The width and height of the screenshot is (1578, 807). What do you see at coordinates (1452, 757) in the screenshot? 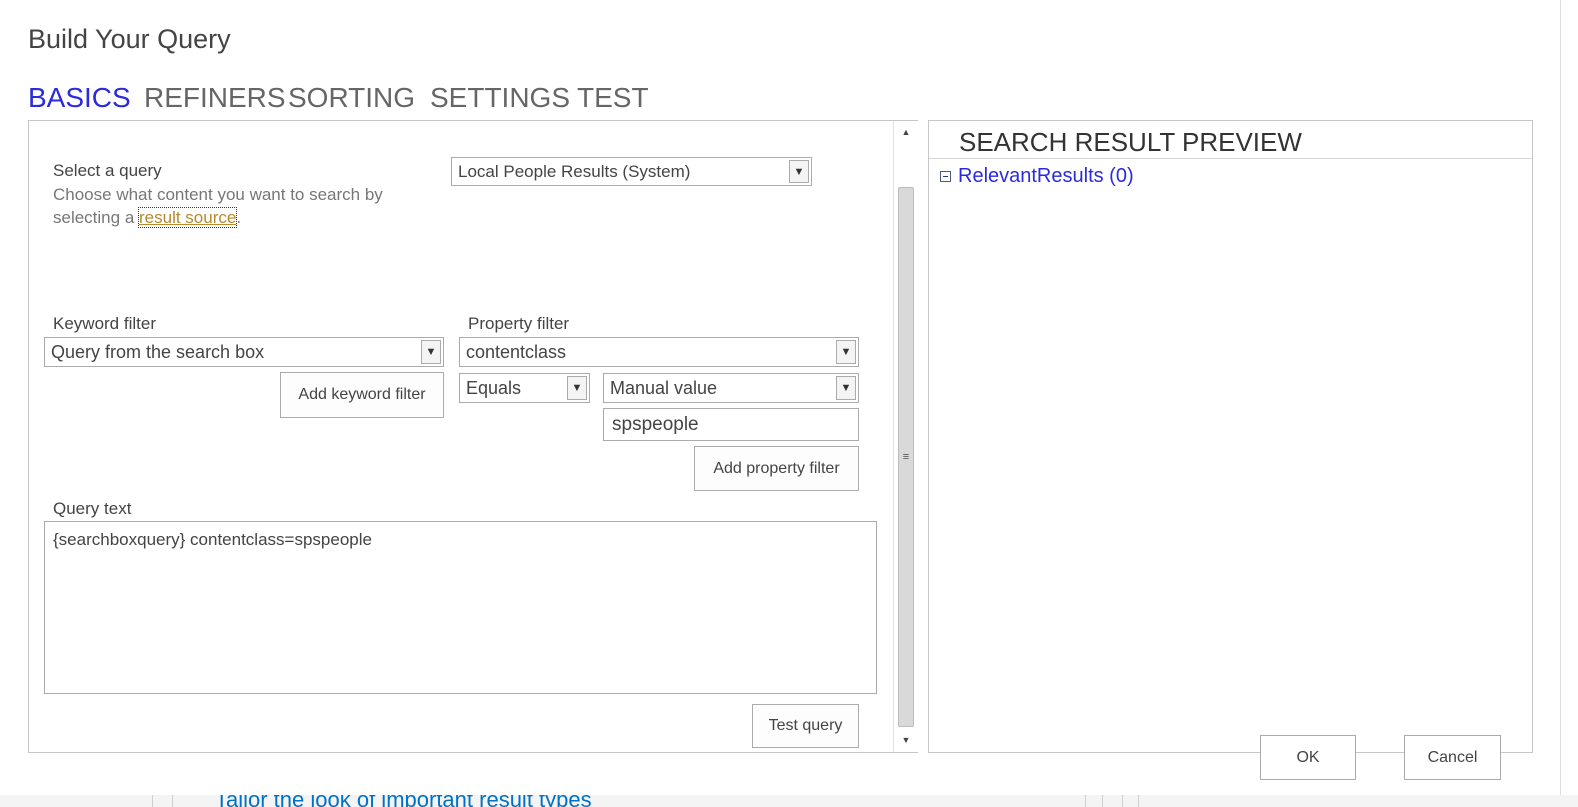
I see `cancel-button: Cancel` at bounding box center [1452, 757].